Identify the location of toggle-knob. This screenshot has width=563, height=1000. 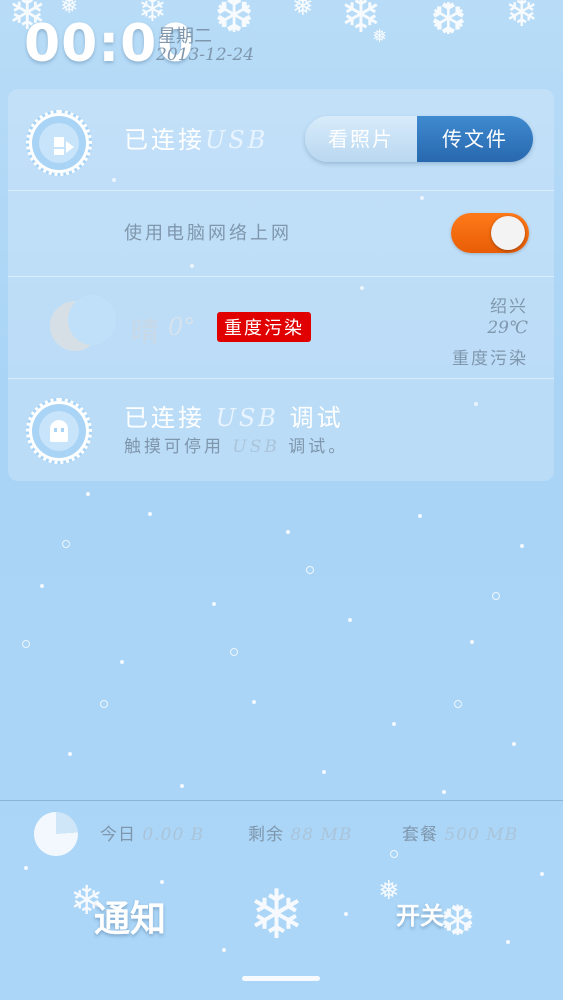
(508, 233).